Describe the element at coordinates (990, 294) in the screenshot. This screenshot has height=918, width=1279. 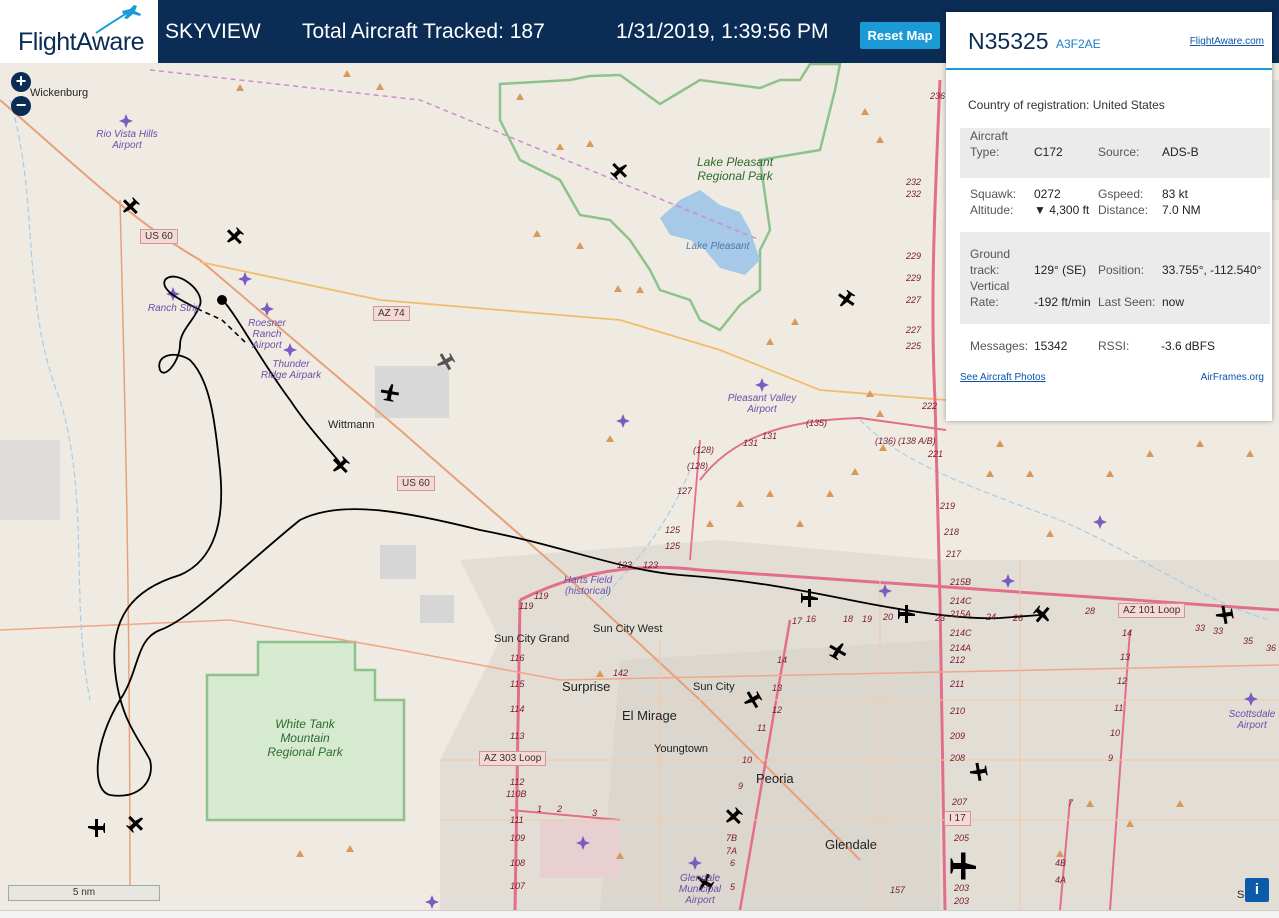
I see `vertical-rate-label: Vertical Rate:` at that location.